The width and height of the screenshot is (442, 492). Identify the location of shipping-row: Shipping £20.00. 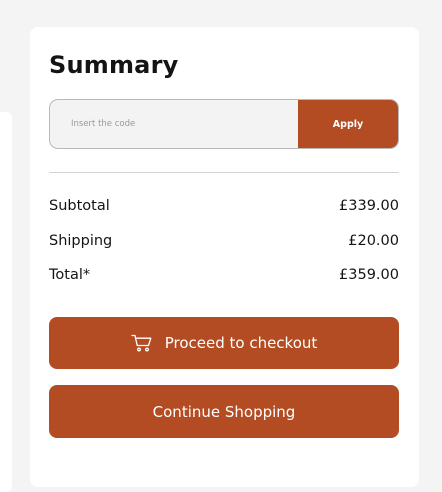
(224, 241).